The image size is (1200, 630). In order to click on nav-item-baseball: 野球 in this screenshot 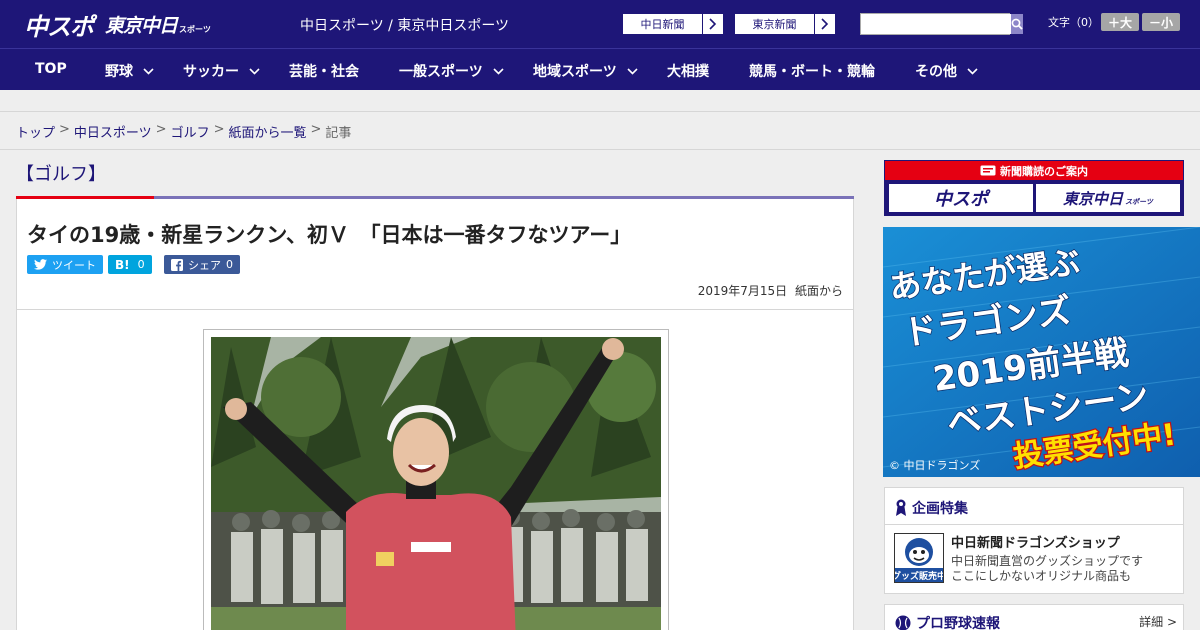, I will do `click(129, 71)`.